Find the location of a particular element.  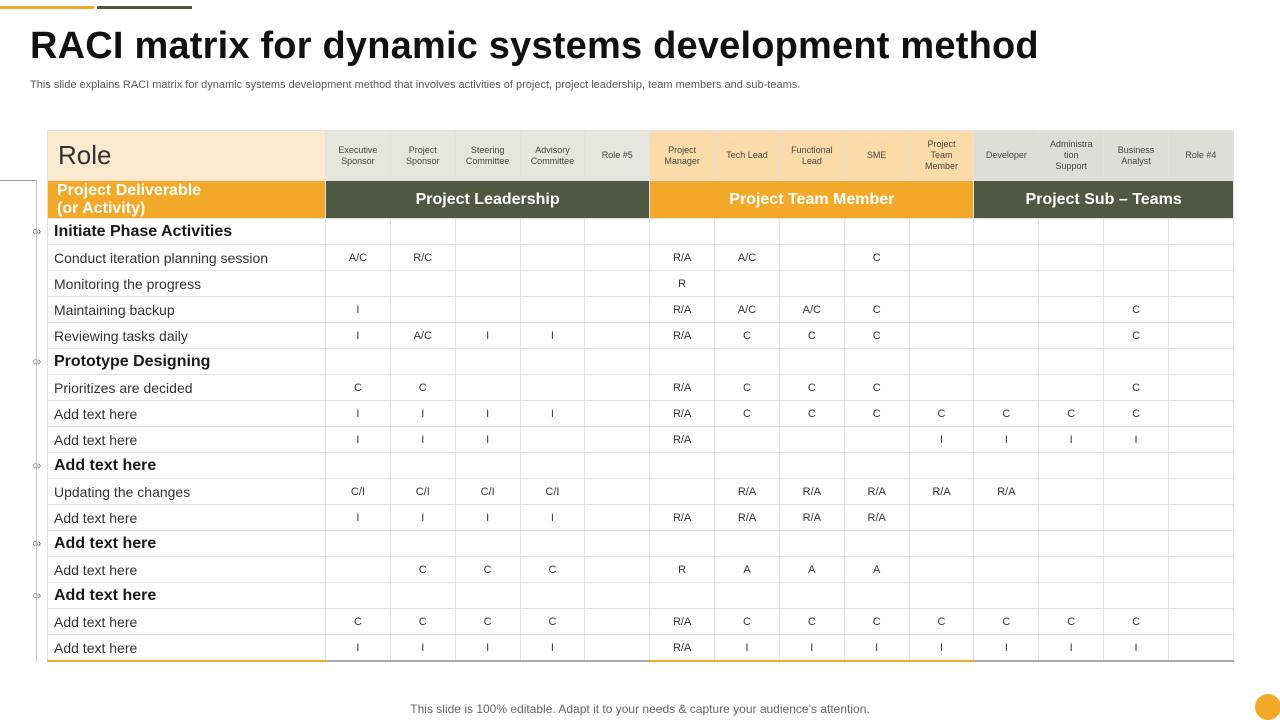

group-header-lead: Project Leadership is located at coordinates (487, 199).